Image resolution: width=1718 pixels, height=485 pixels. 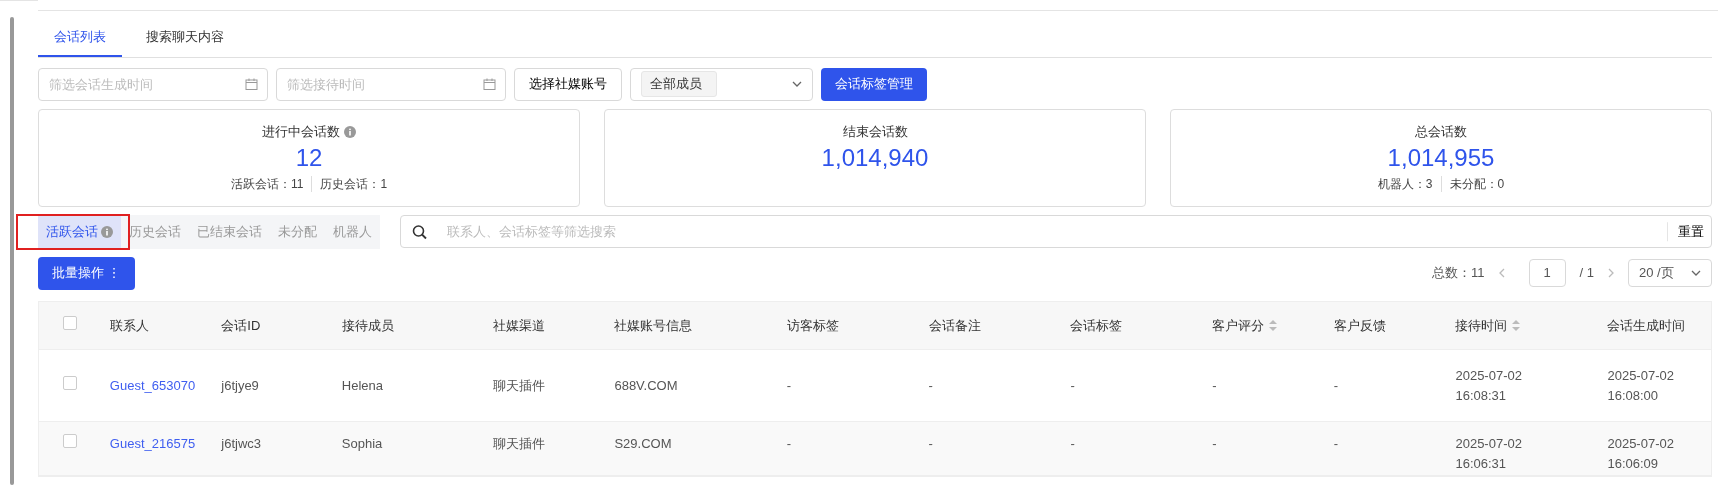 What do you see at coordinates (309, 158) in the screenshot?
I see `stat-value: 12` at bounding box center [309, 158].